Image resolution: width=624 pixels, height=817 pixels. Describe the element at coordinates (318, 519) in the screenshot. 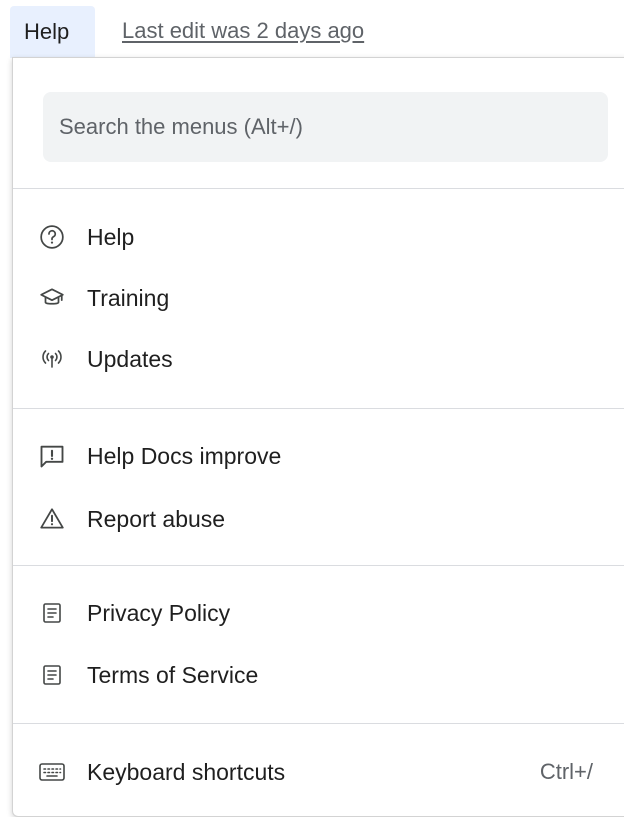

I see `menu-item-report-abuse: Report abuse` at that location.